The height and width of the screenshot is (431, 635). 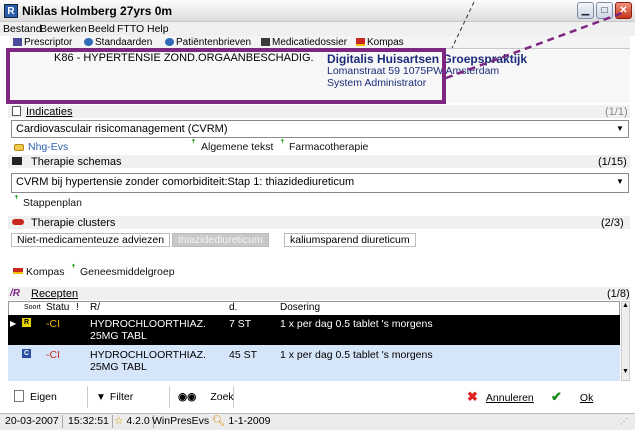 I want to click on cluster-tab-kaliumsparend: kaliumsparend diureticum, so click(x=350, y=240).